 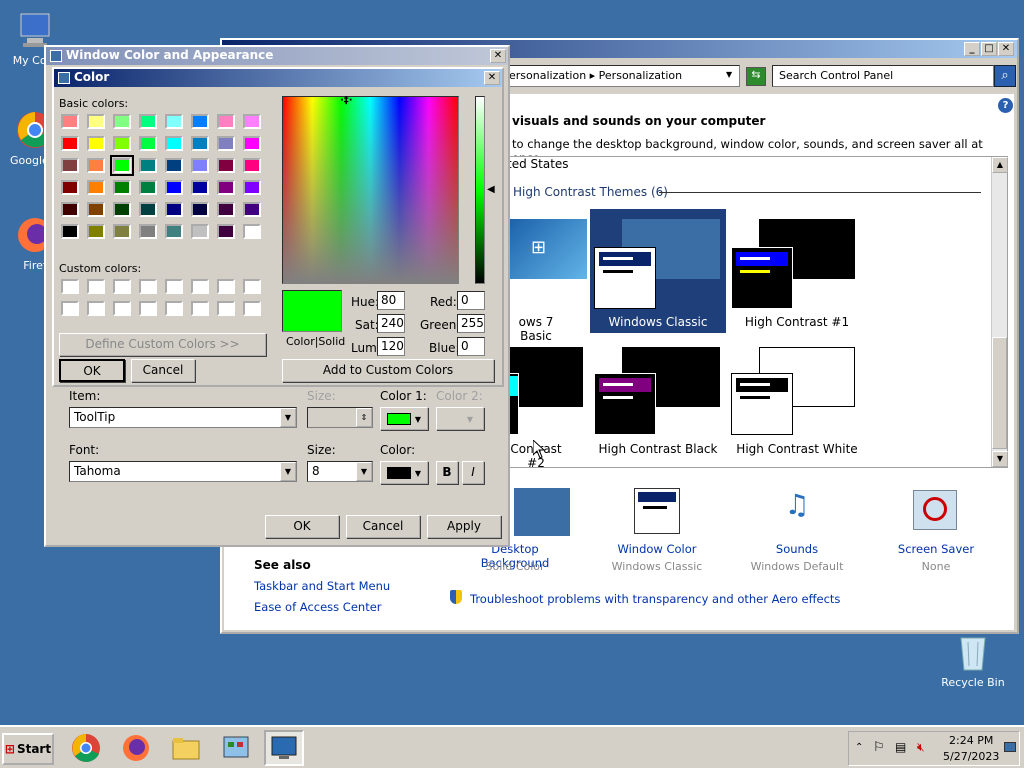 What do you see at coordinates (859, 747) in the screenshot?
I see `show-hidden-icons-icon: ⌃` at bounding box center [859, 747].